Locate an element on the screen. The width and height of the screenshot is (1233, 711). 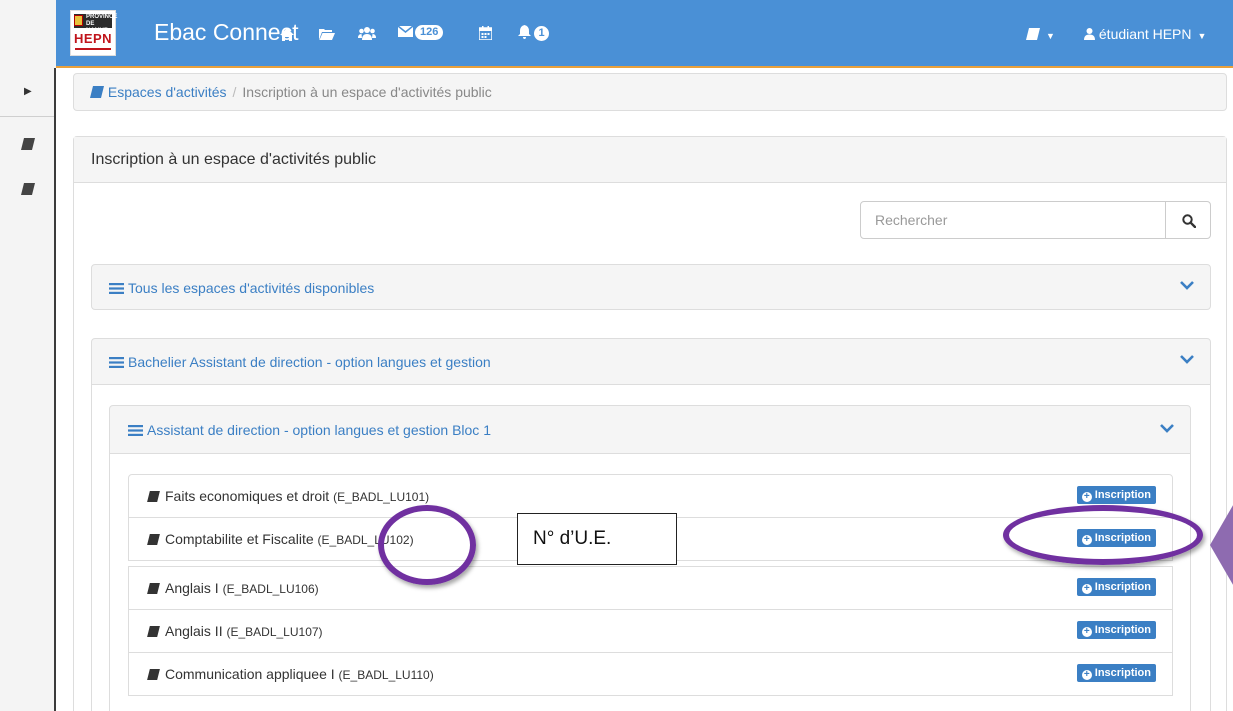
sidebar: ▶ is located at coordinates (28, 389).